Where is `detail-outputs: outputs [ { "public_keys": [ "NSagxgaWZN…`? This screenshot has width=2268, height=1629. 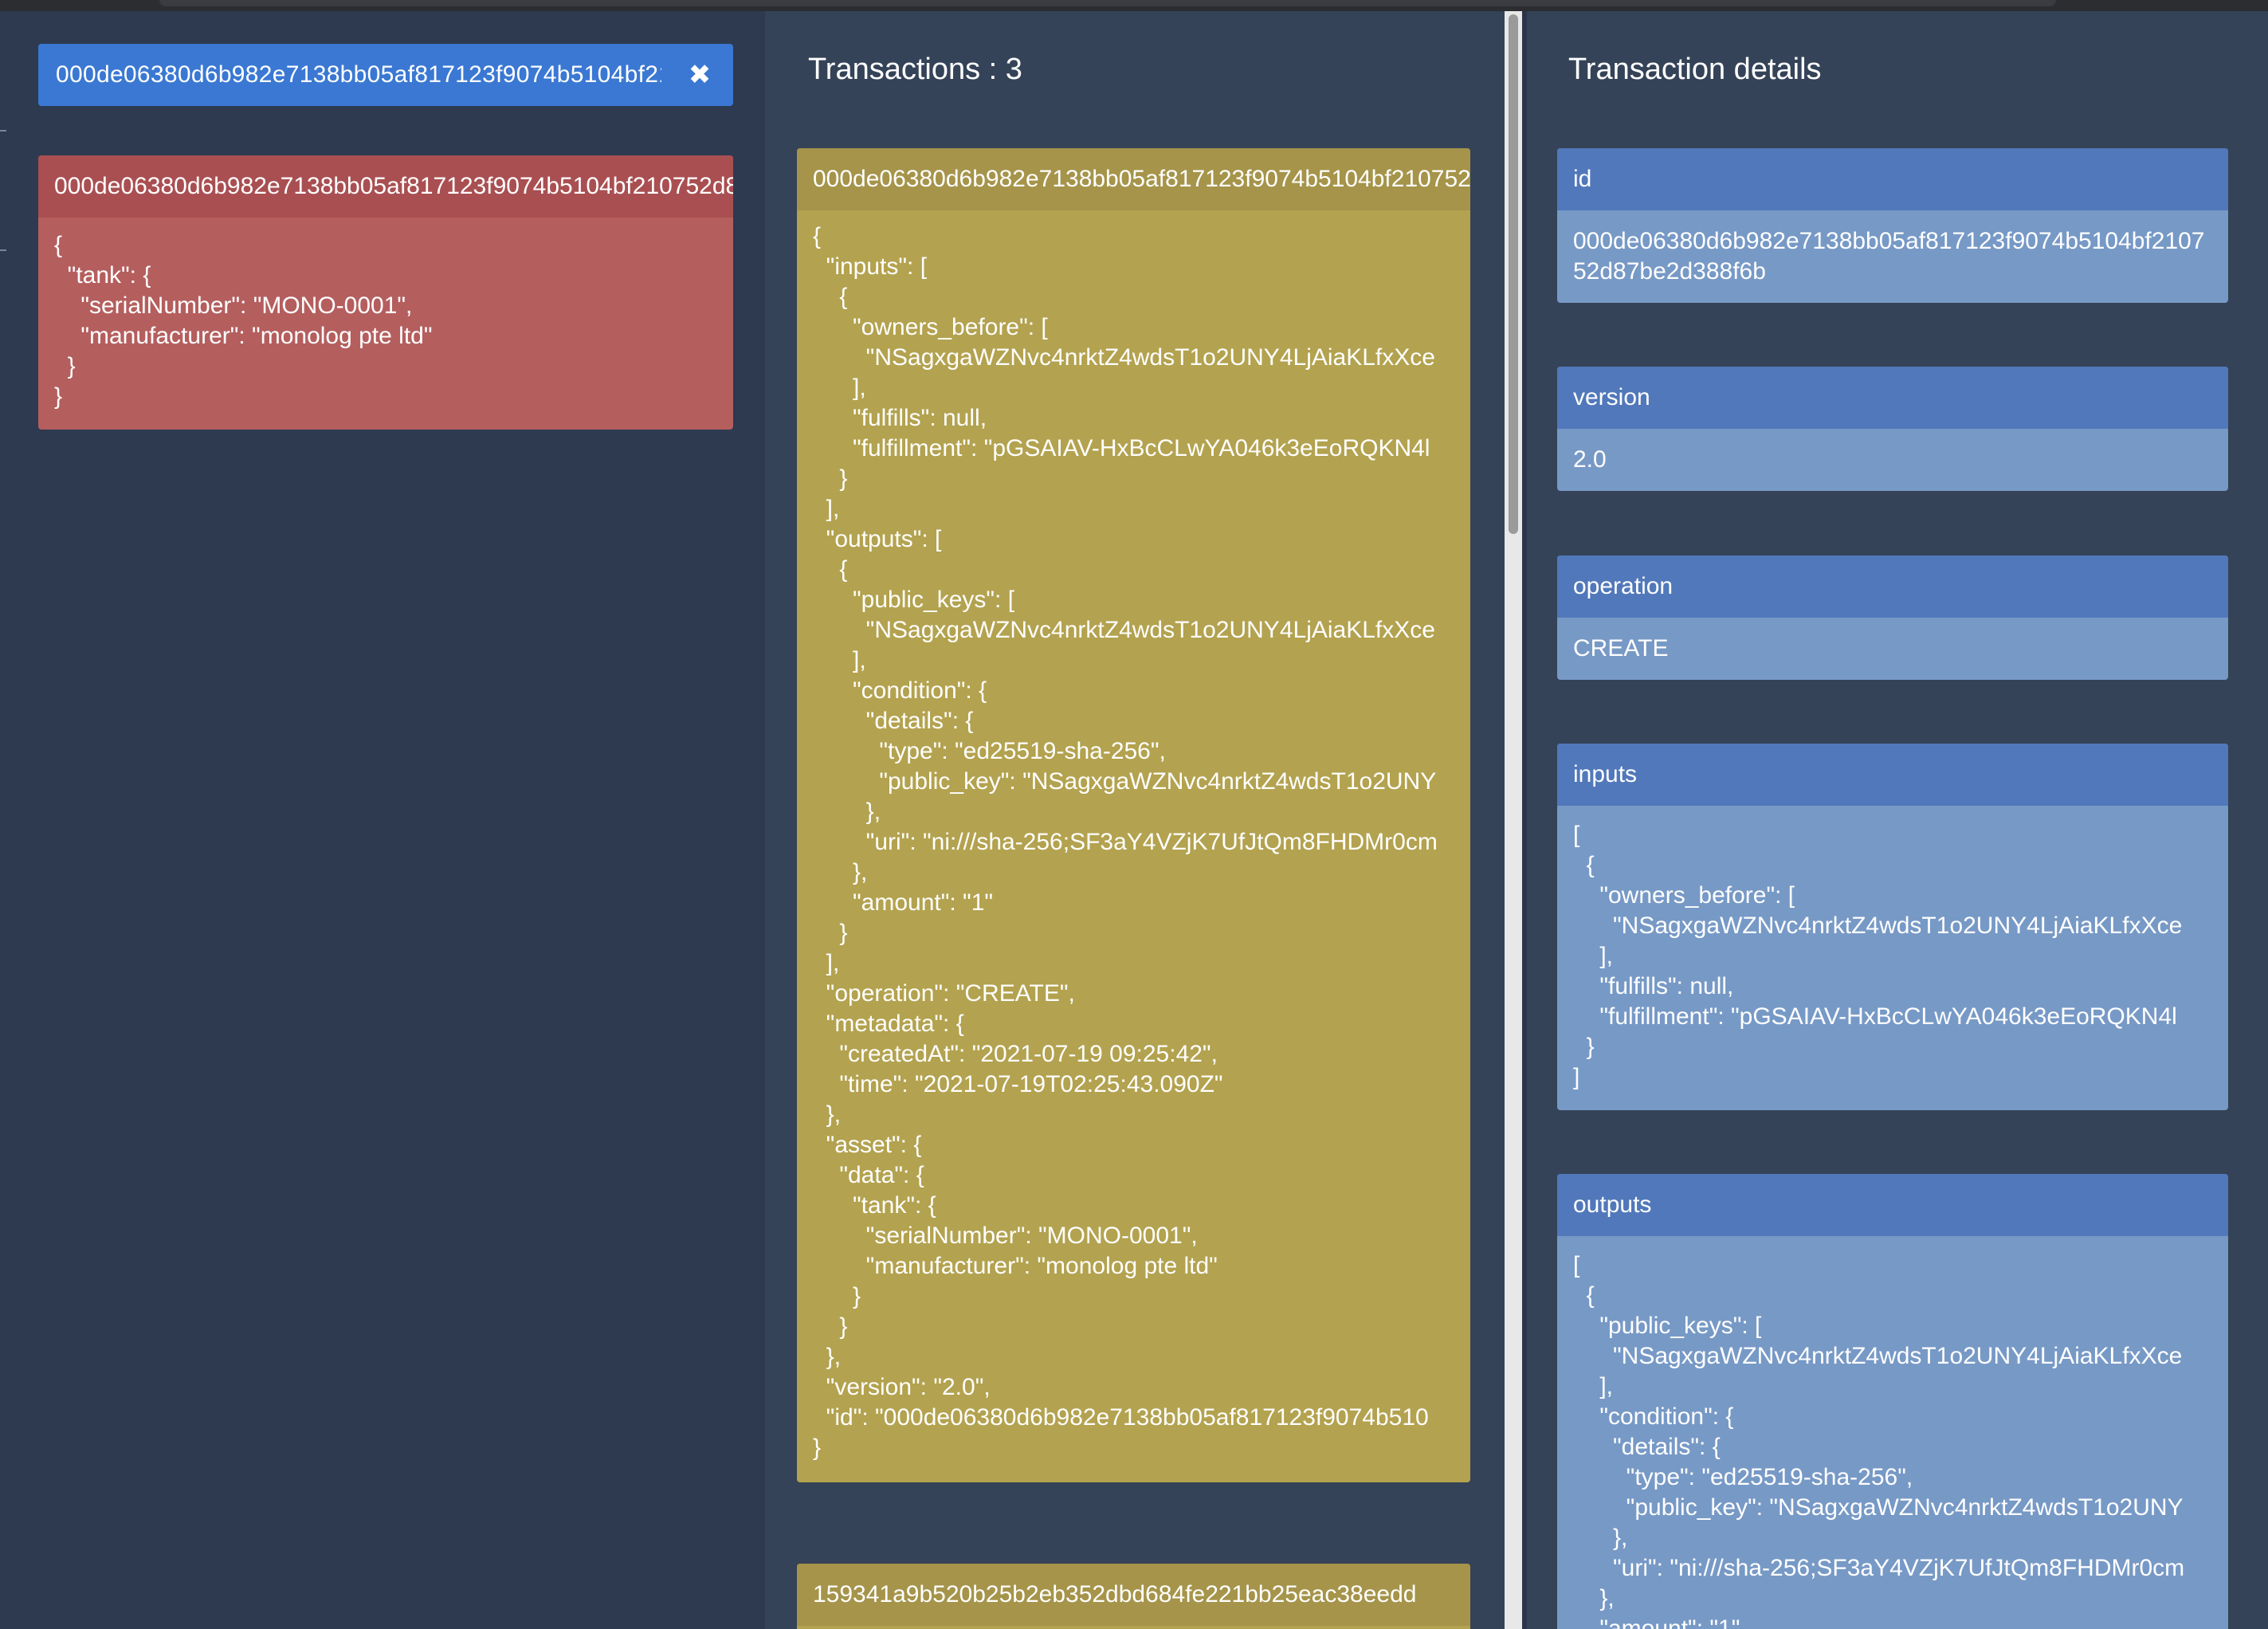
detail-outputs: outputs [ { "public_keys": [ "NSagxgaWZN… is located at coordinates (1892, 1401).